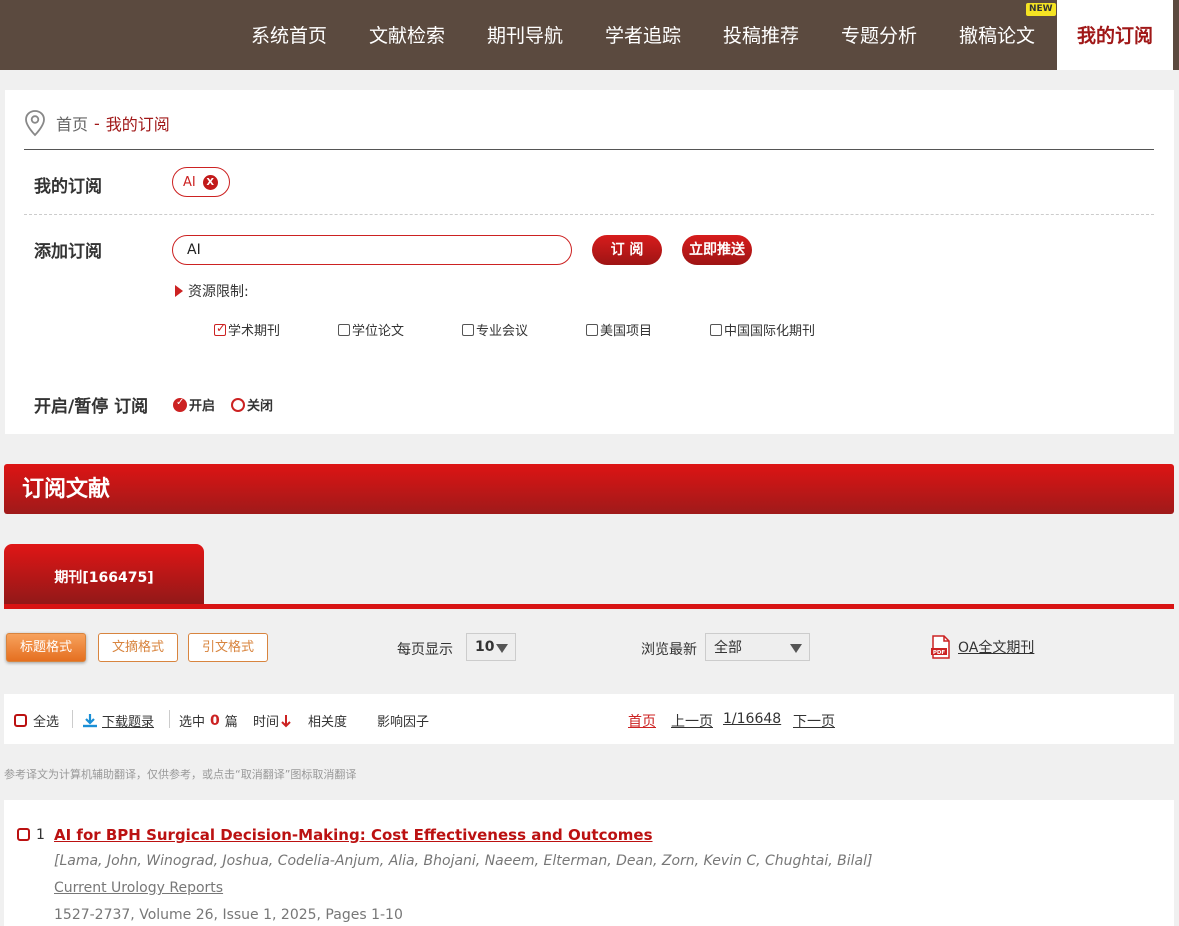 The width and height of the screenshot is (1179, 926). Describe the element at coordinates (68, 187) in the screenshot. I see `my-subscription-label: 我的订阅` at that location.